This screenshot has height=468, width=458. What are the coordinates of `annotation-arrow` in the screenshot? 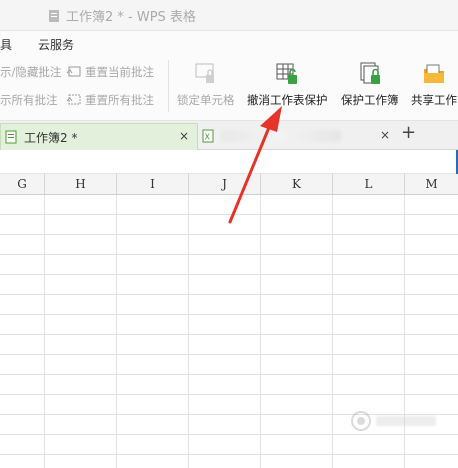 It's located at (255, 165).